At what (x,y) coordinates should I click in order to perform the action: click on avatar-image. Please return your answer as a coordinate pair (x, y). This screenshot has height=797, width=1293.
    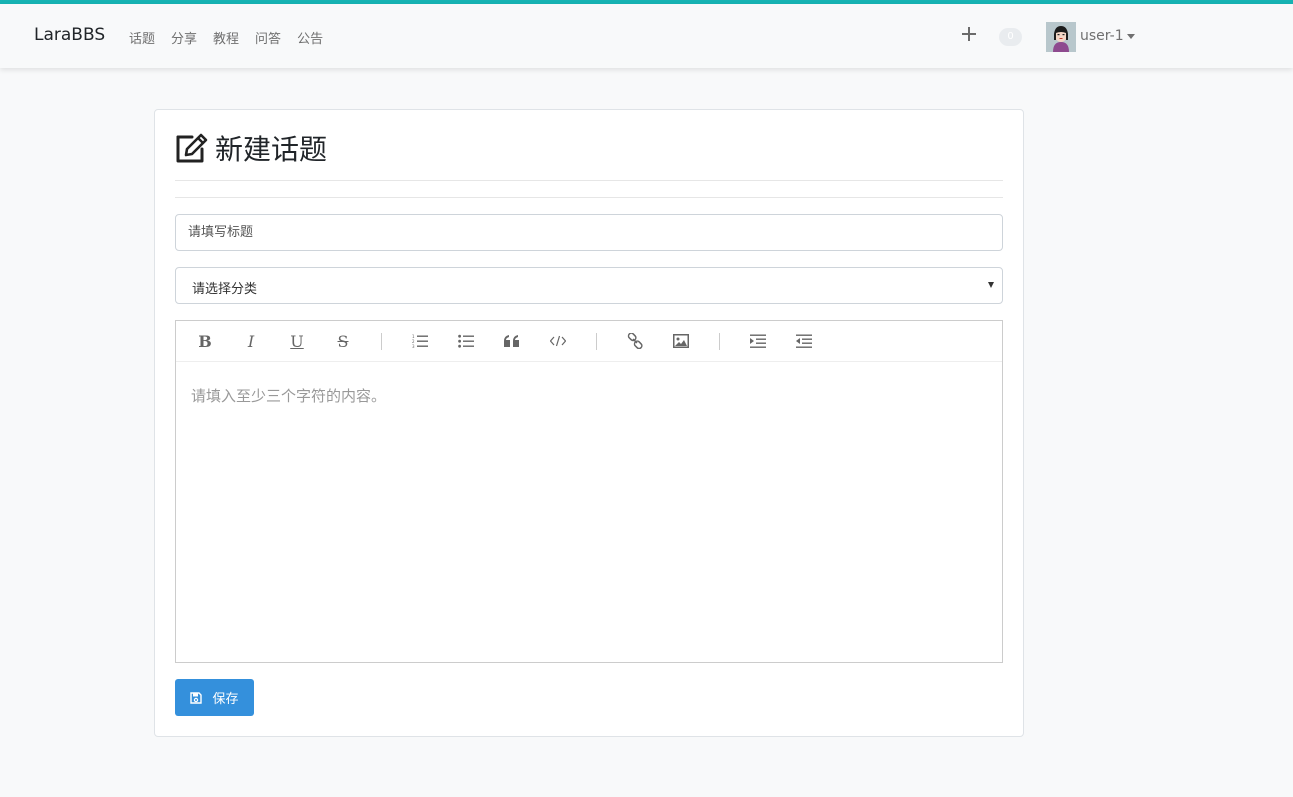
    Looking at the image, I should click on (1061, 37).